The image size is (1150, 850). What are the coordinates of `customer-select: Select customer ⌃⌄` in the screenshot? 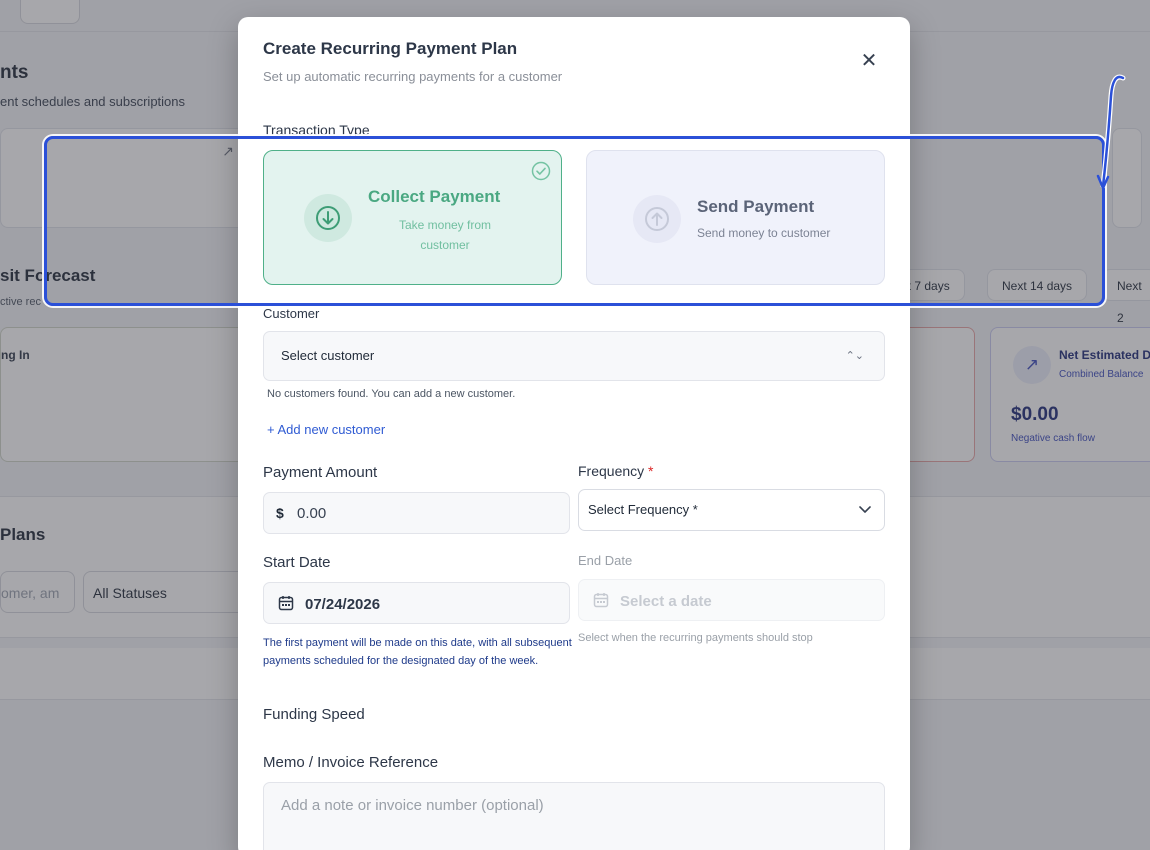 It's located at (574, 356).